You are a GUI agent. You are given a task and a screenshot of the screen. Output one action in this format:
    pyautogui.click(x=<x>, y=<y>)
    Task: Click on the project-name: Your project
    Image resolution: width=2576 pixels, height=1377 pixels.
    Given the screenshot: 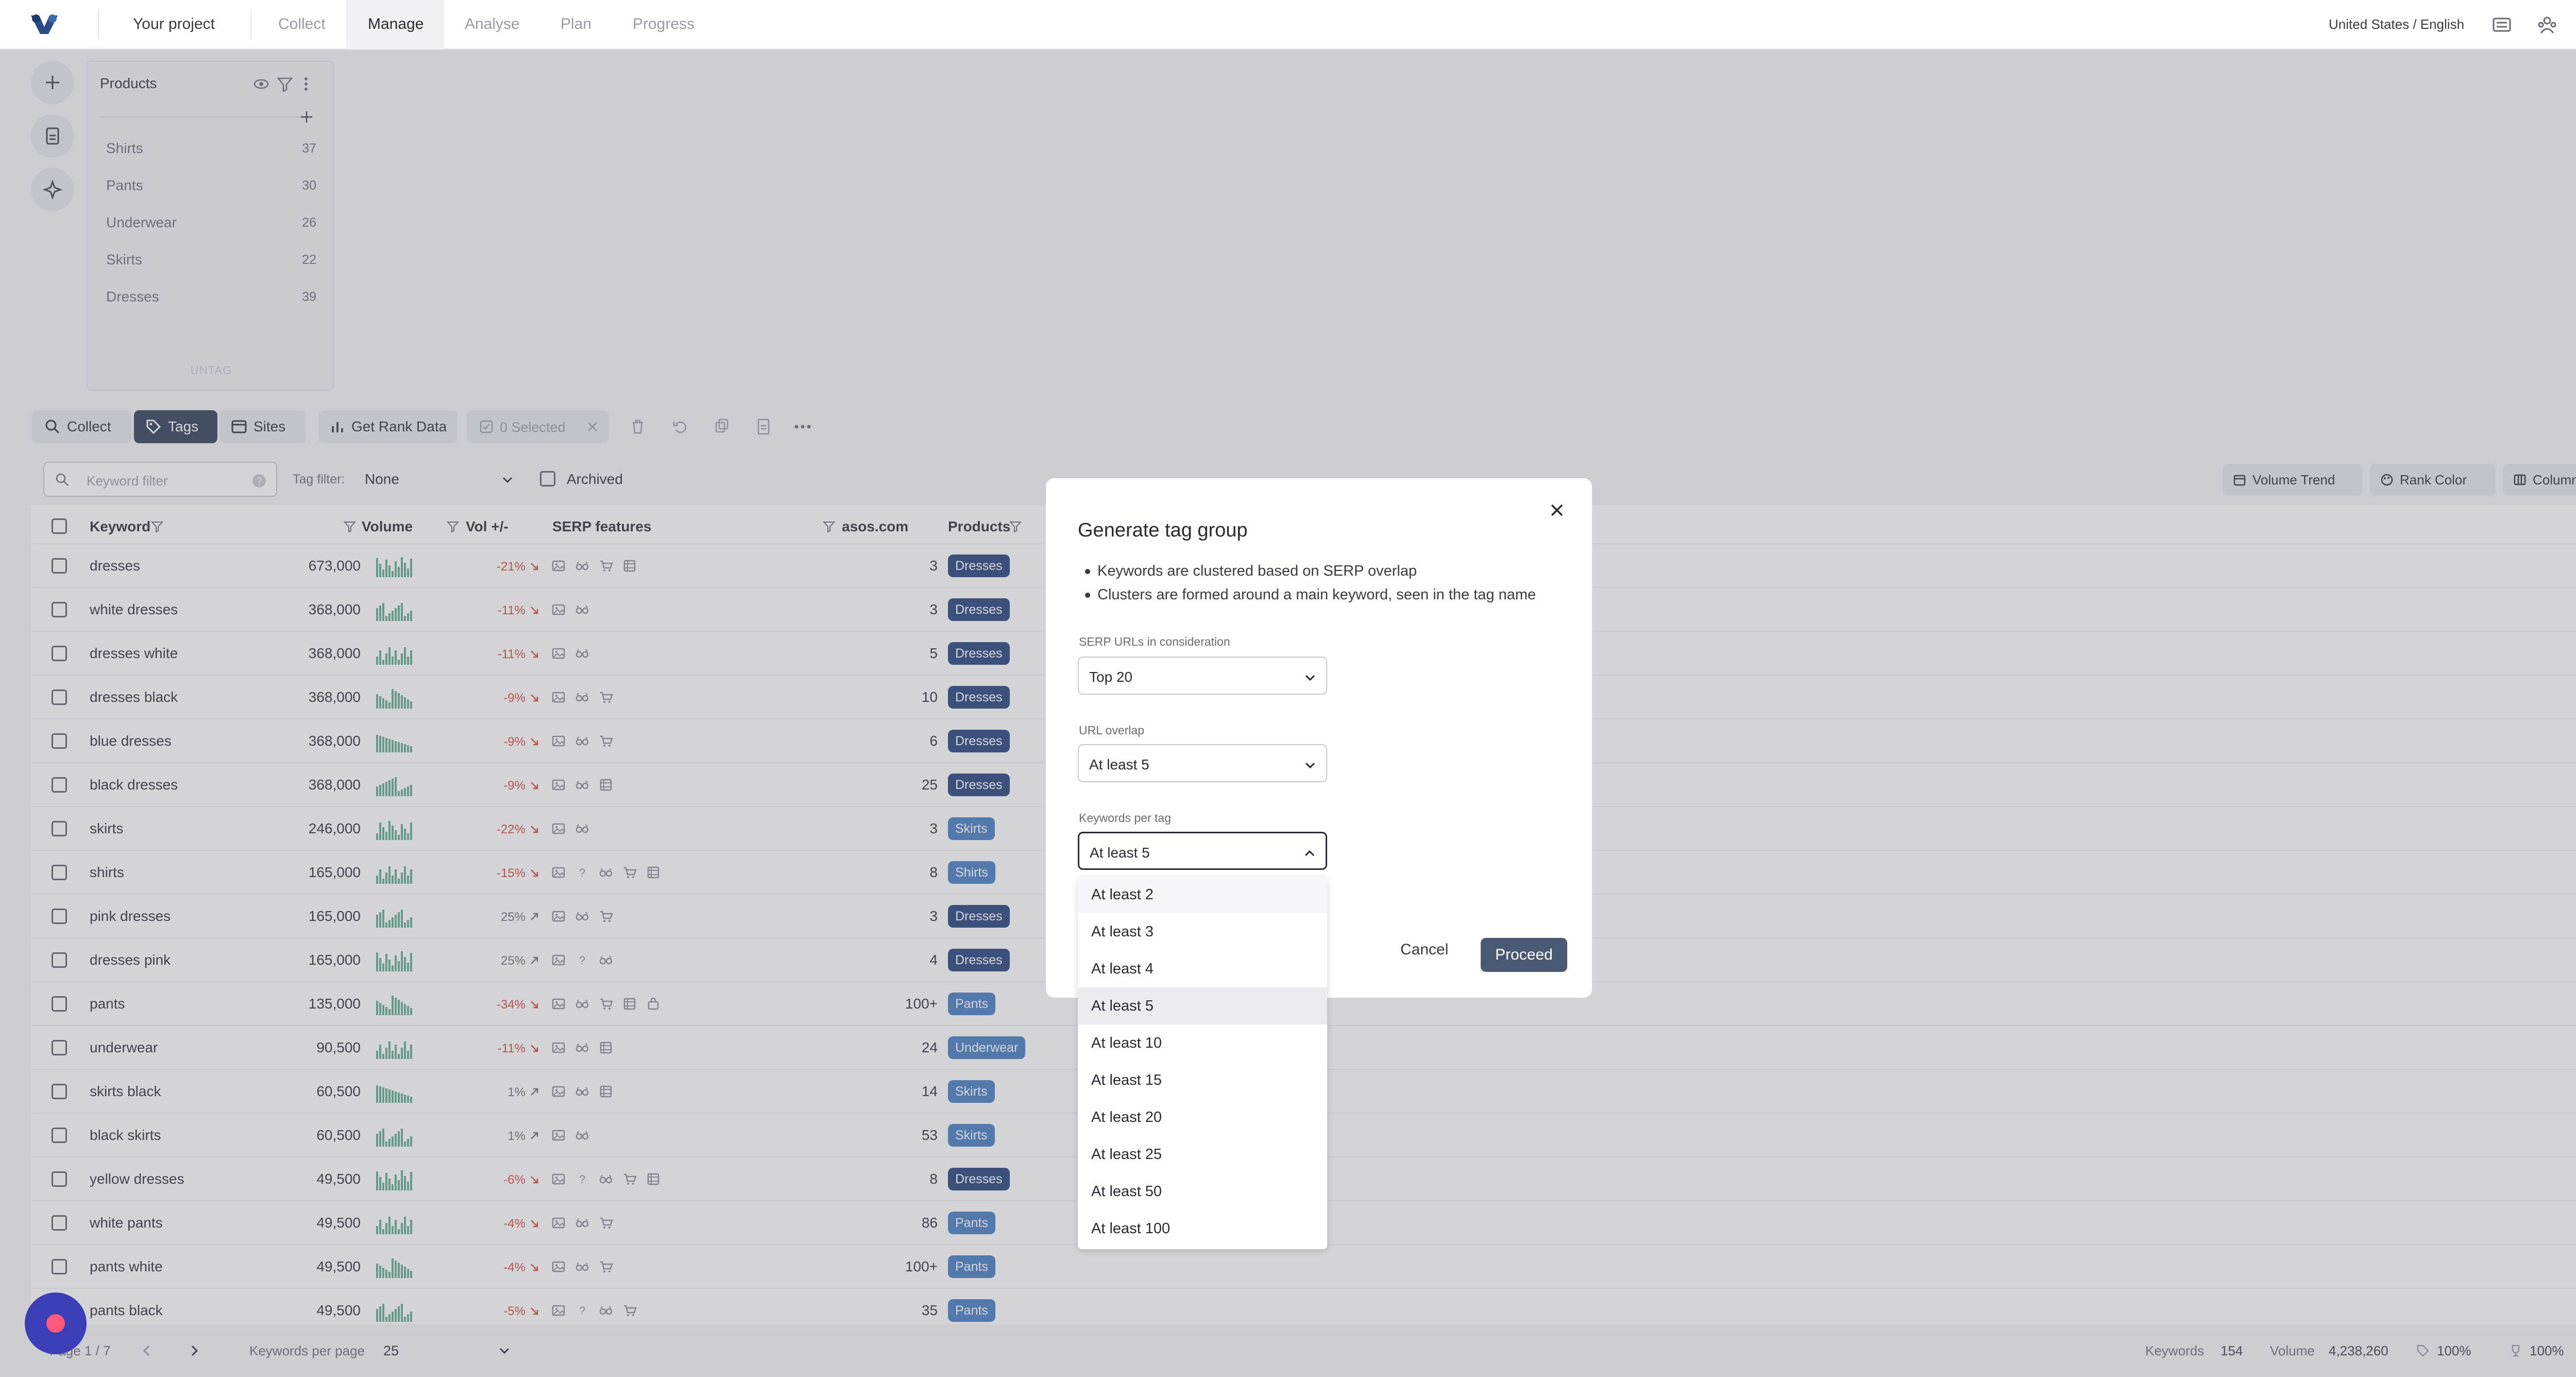 What is the action you would take?
    pyautogui.click(x=174, y=24)
    